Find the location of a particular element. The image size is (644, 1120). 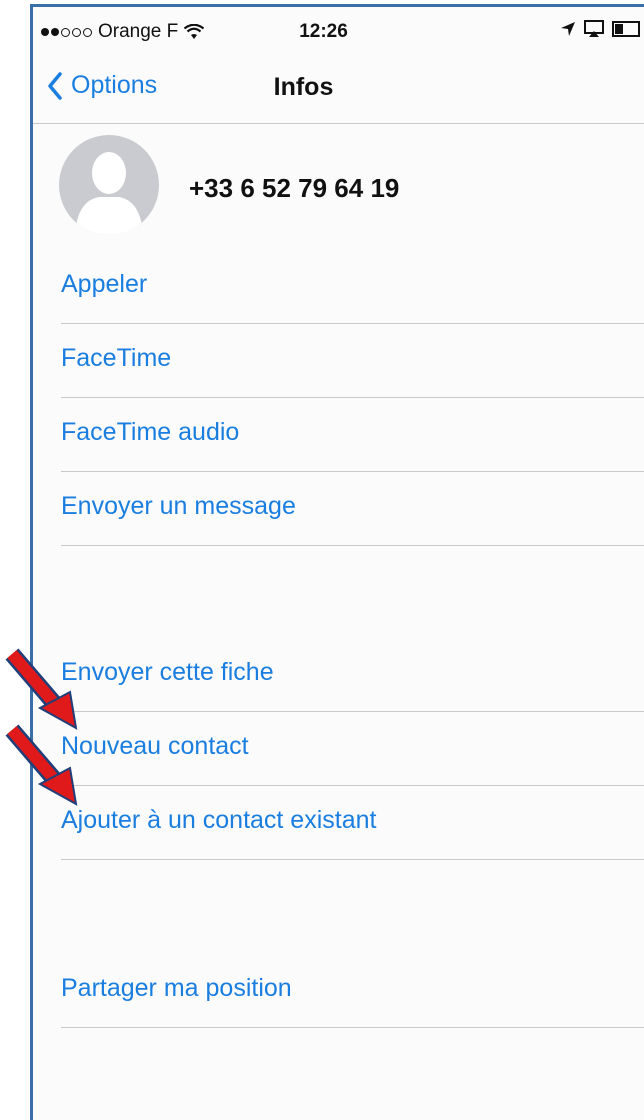

send-message-action-label: Envoyer un message is located at coordinates (178, 506).